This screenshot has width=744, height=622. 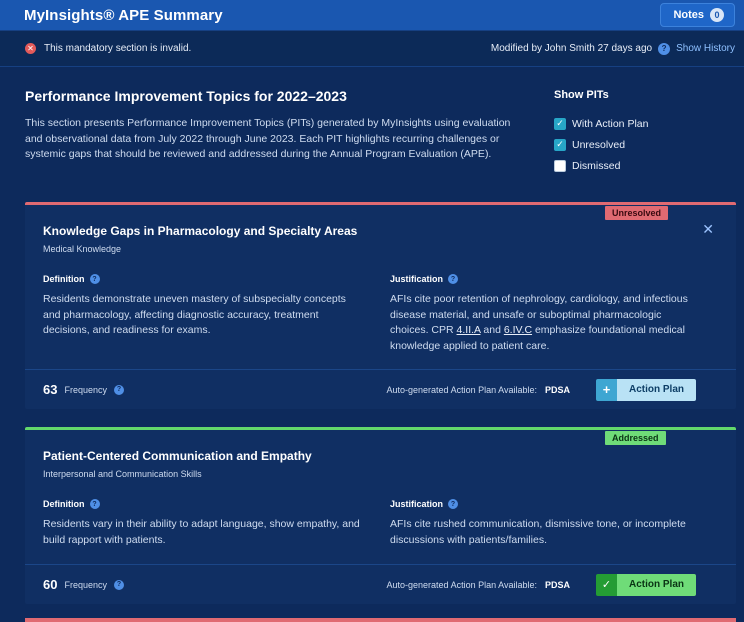 What do you see at coordinates (581, 95) in the screenshot?
I see `filter-title: Show PITs` at bounding box center [581, 95].